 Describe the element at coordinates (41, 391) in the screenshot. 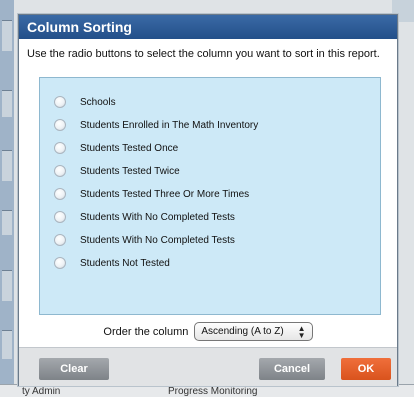

I see `background-text: ty Admin` at that location.